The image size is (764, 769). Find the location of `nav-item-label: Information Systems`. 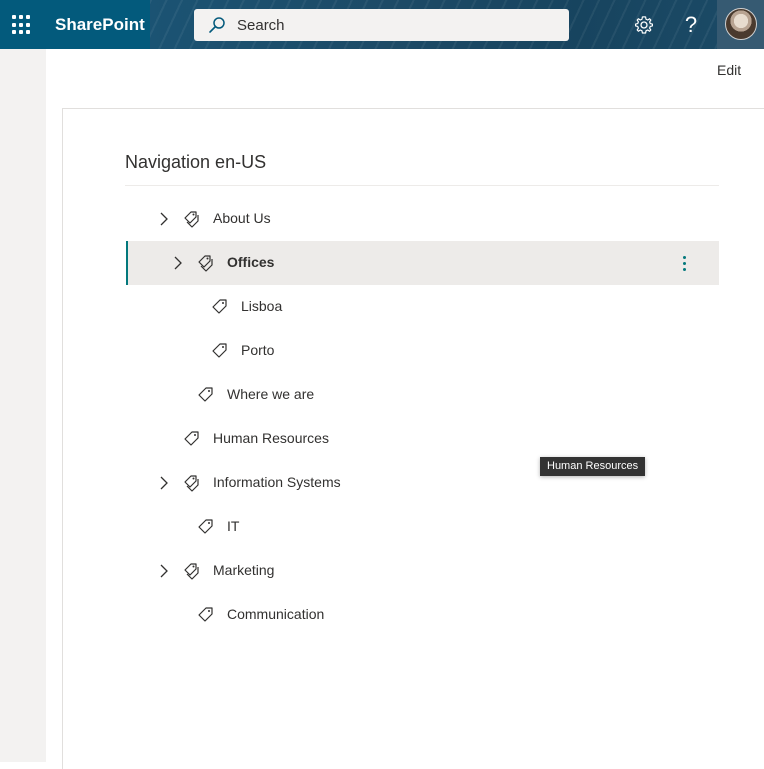

nav-item-label: Information Systems is located at coordinates (277, 482).